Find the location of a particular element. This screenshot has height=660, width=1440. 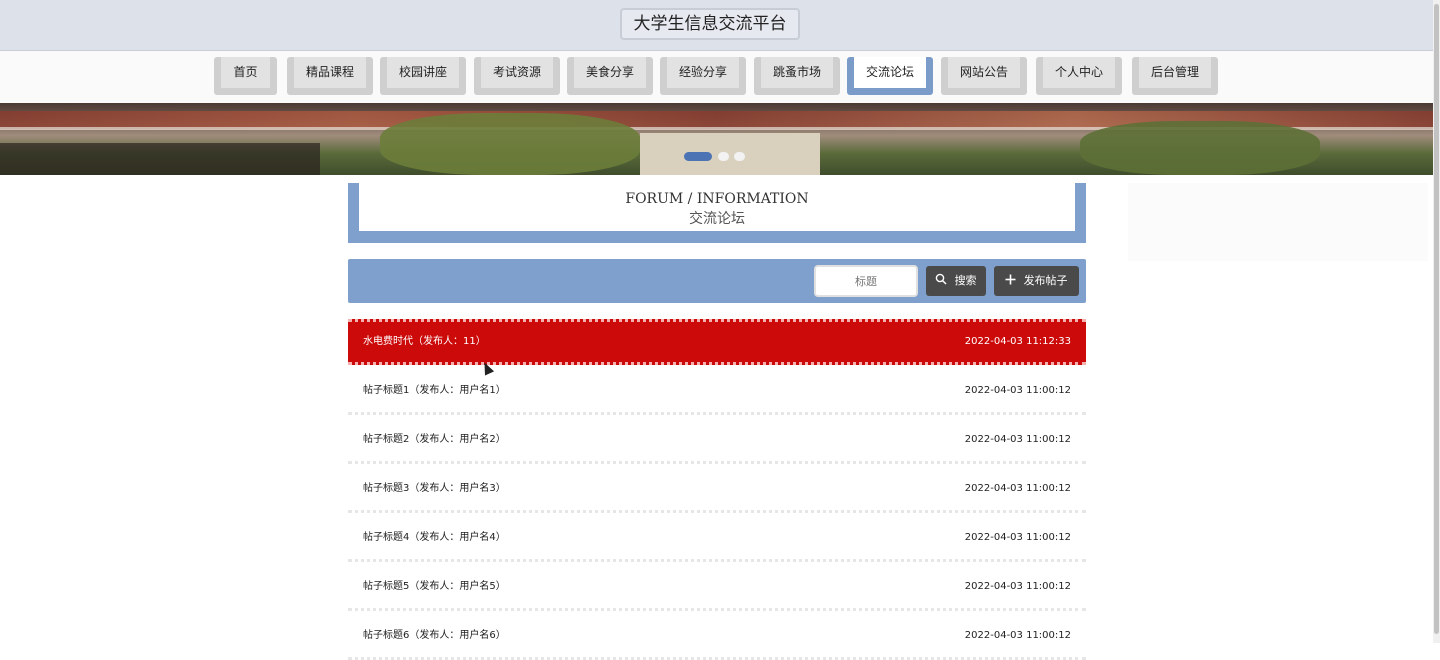

search-input is located at coordinates (866, 281).